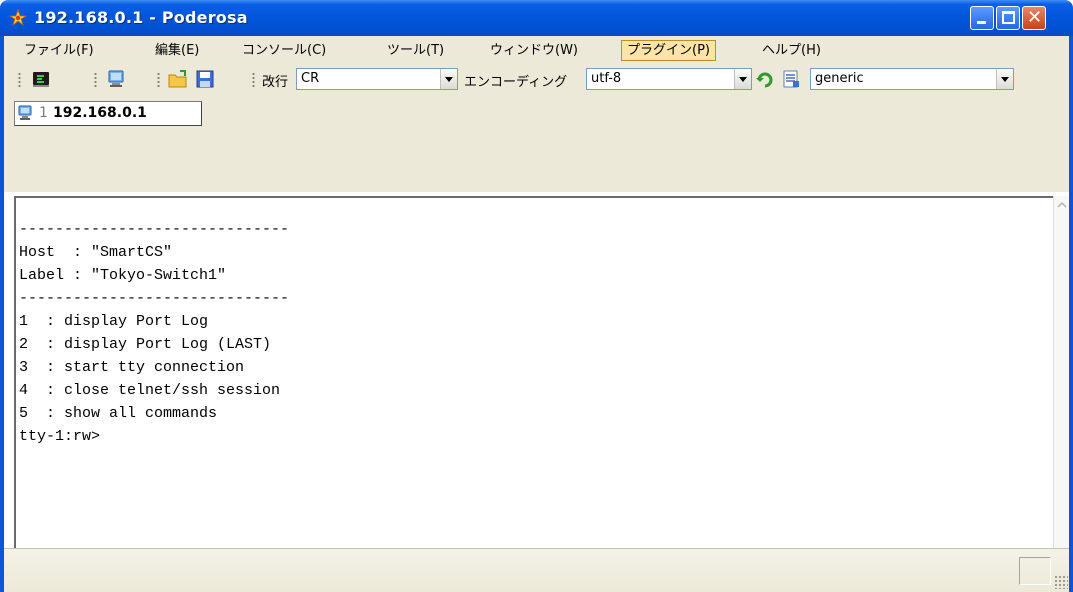 This screenshot has height=592, width=1073. I want to click on terminal-line: 1 : display Port Log, so click(114, 321).